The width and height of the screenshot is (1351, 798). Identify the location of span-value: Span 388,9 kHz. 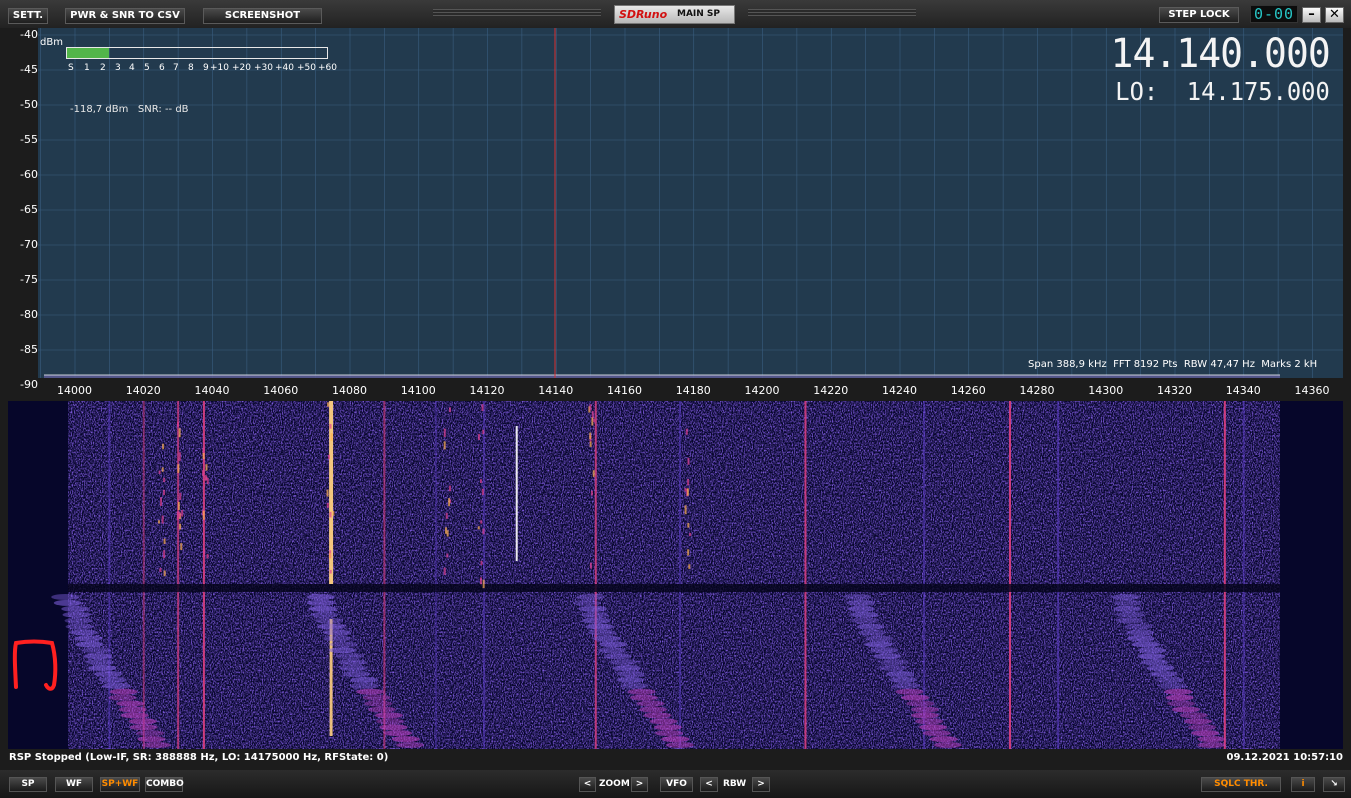
(1067, 364).